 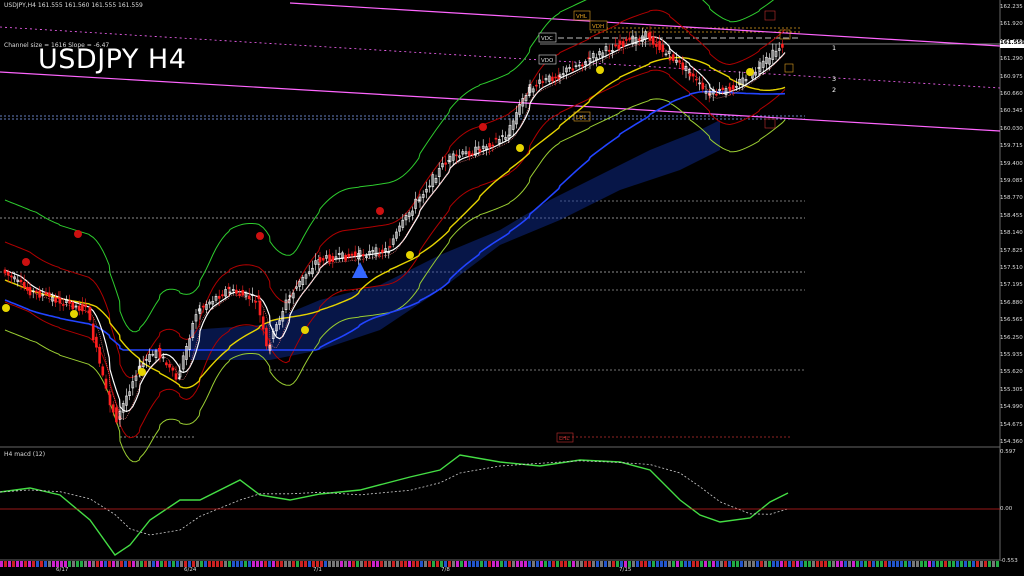 I want to click on price-tick-label: 154.360, so click(x=1011, y=442).